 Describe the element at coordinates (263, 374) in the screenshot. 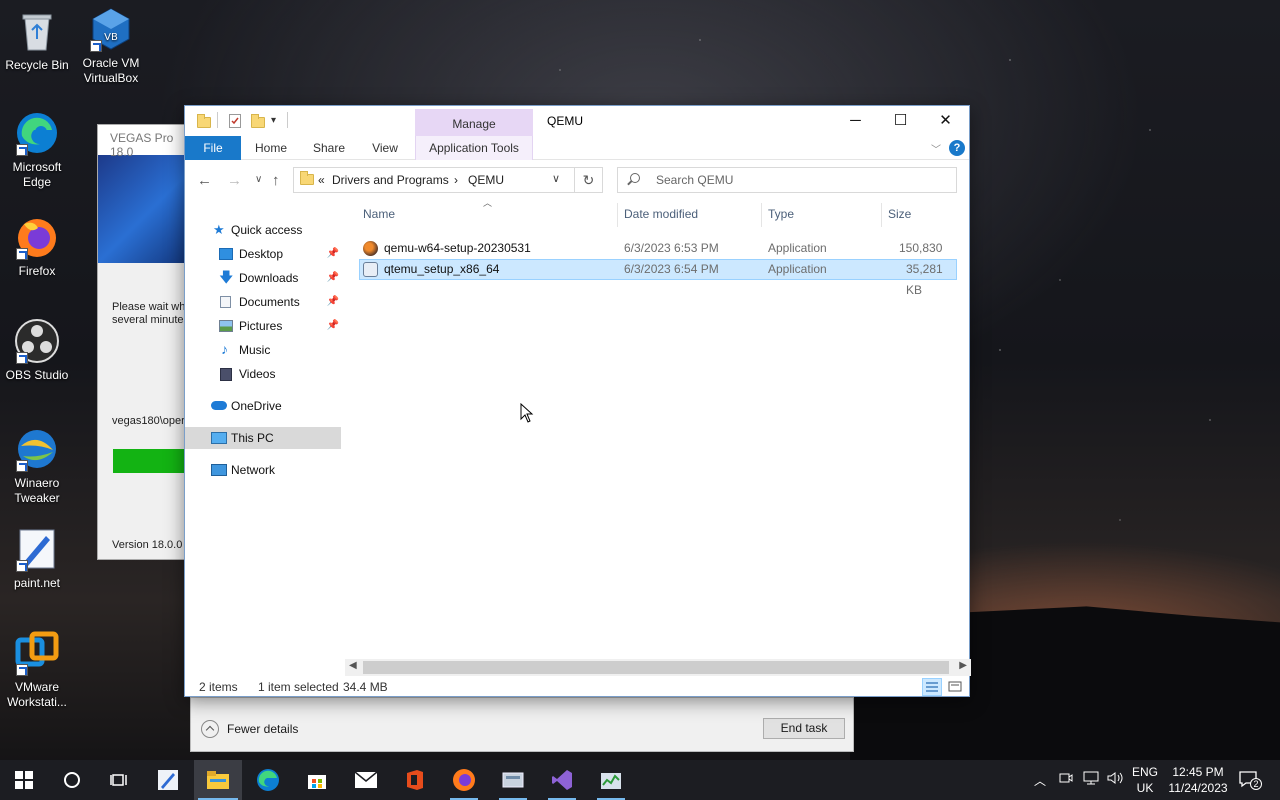

I see `nav-videos: Videos` at that location.